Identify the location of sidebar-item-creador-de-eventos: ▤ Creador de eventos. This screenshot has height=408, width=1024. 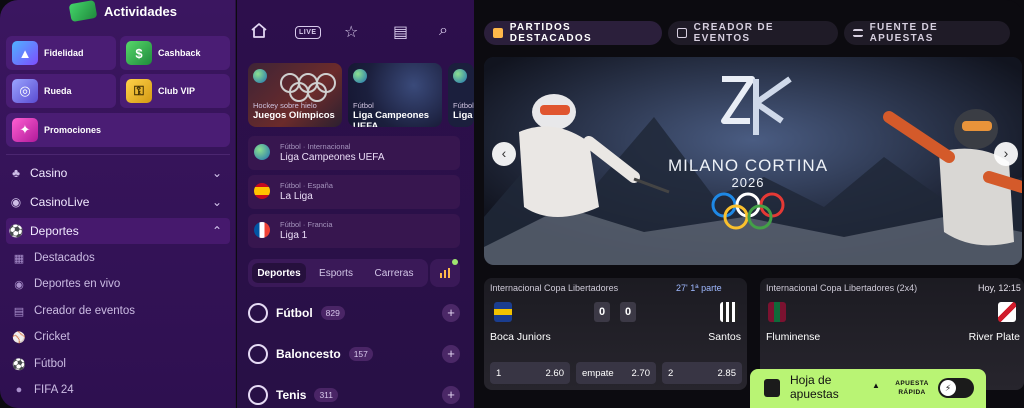
(72, 311).